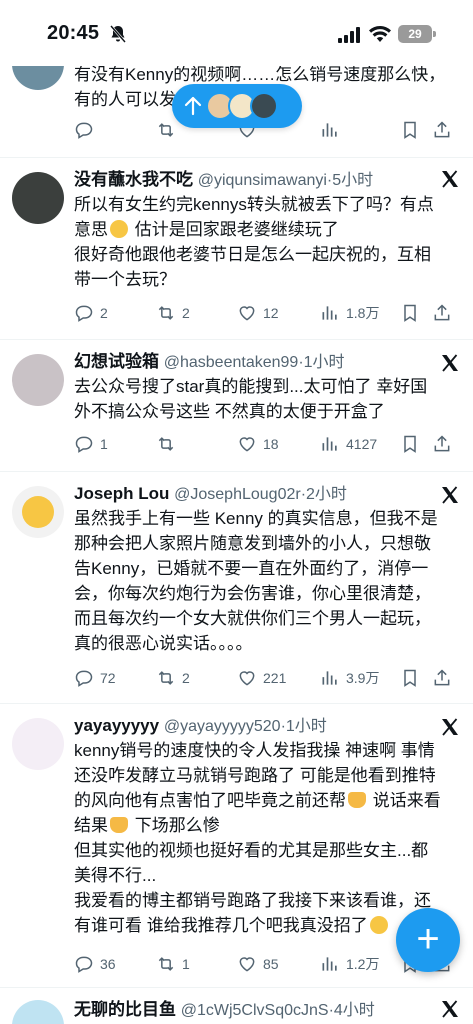  I want to click on reply-count: 36, so click(108, 964).